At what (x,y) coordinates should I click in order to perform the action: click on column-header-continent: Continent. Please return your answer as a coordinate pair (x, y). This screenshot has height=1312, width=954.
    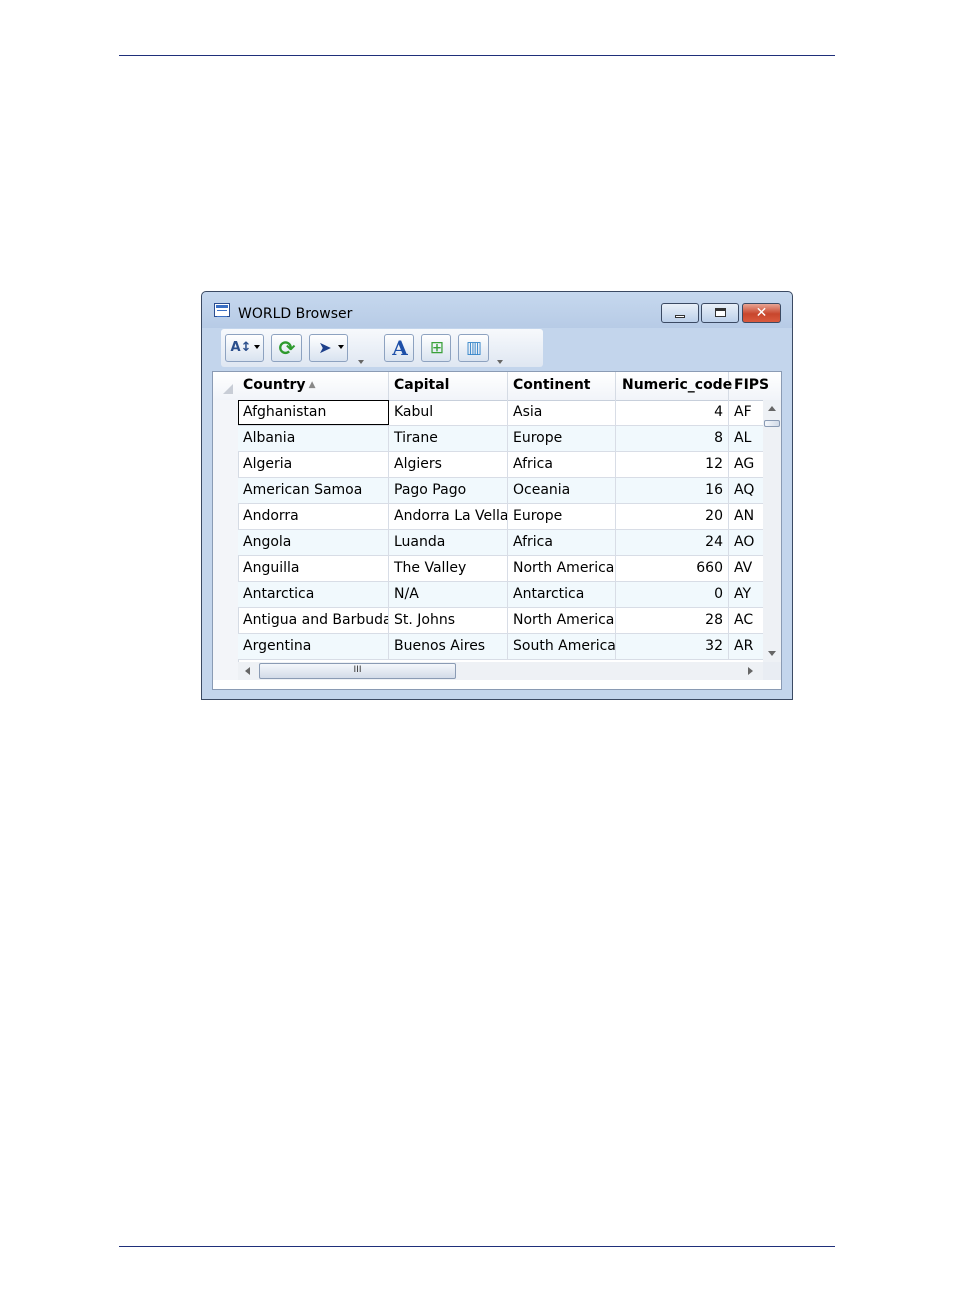
    Looking at the image, I should click on (562, 386).